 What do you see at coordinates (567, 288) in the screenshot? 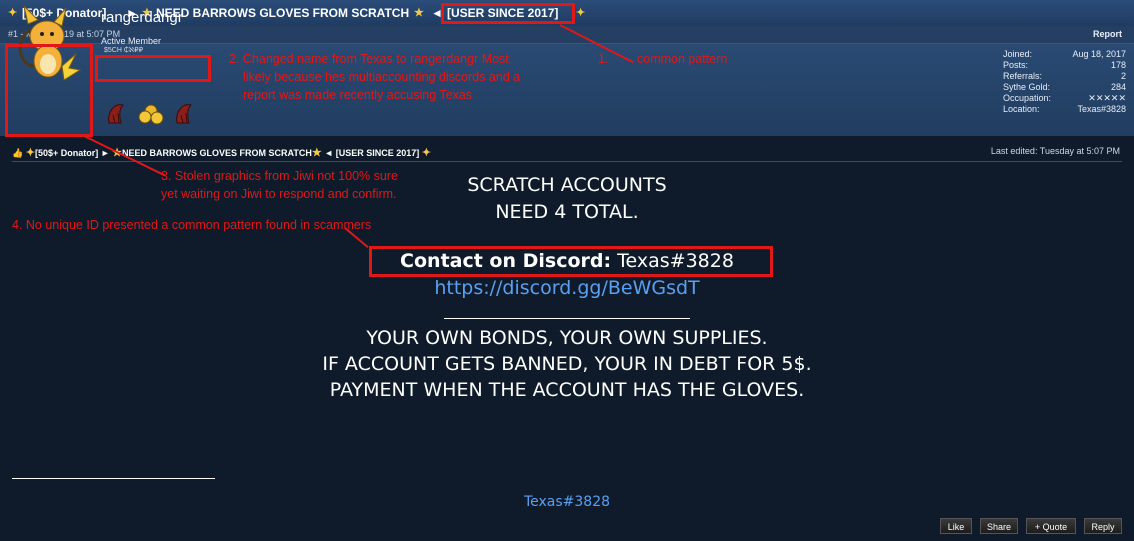
I see `discord-link: https://discord.gg/BeWGsdT` at bounding box center [567, 288].